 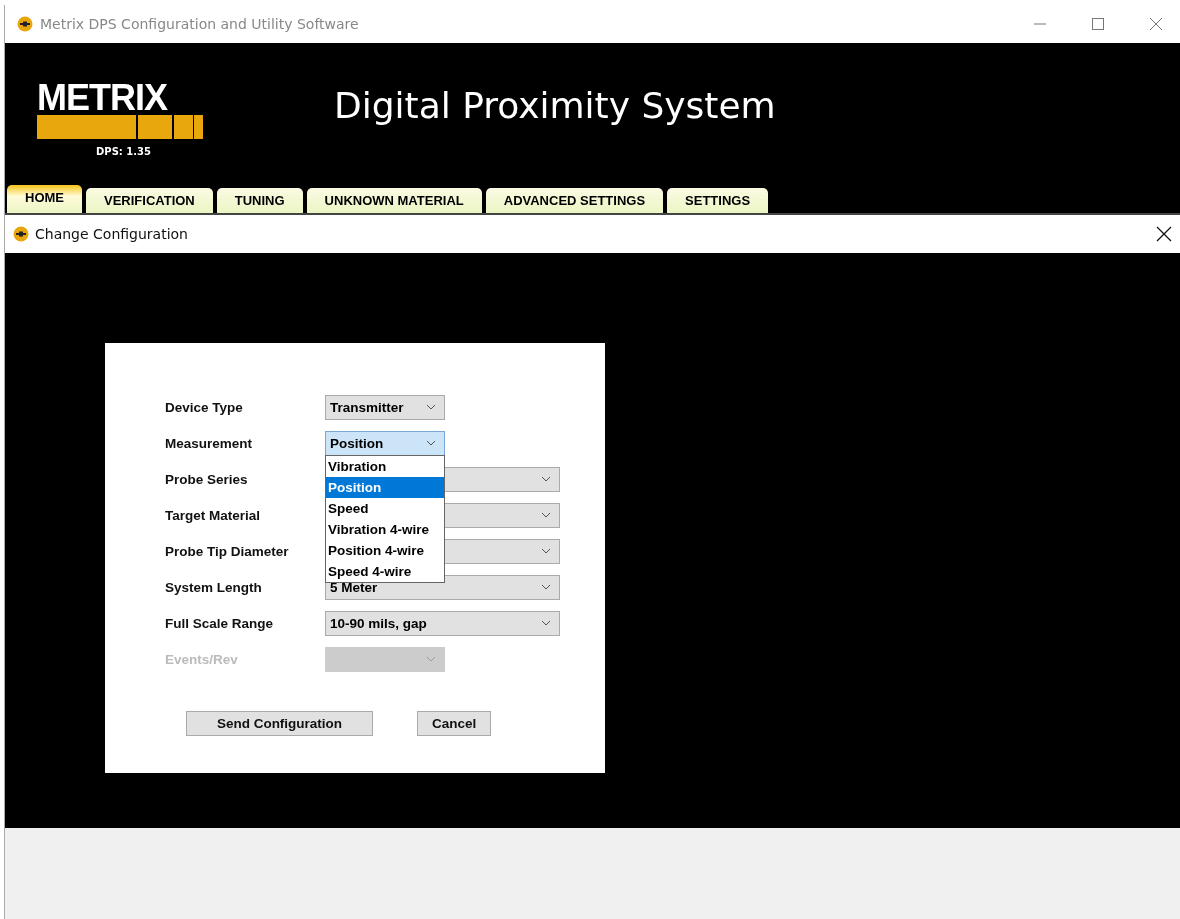 I want to click on dialog-title: Change Configuration, so click(x=111, y=234).